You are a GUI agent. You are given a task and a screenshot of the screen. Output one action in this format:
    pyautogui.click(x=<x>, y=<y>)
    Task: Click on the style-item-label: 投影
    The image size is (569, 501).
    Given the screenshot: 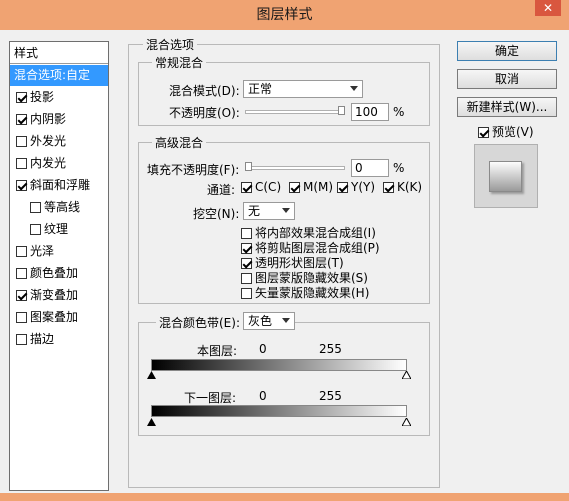 What is the action you would take?
    pyautogui.click(x=42, y=97)
    